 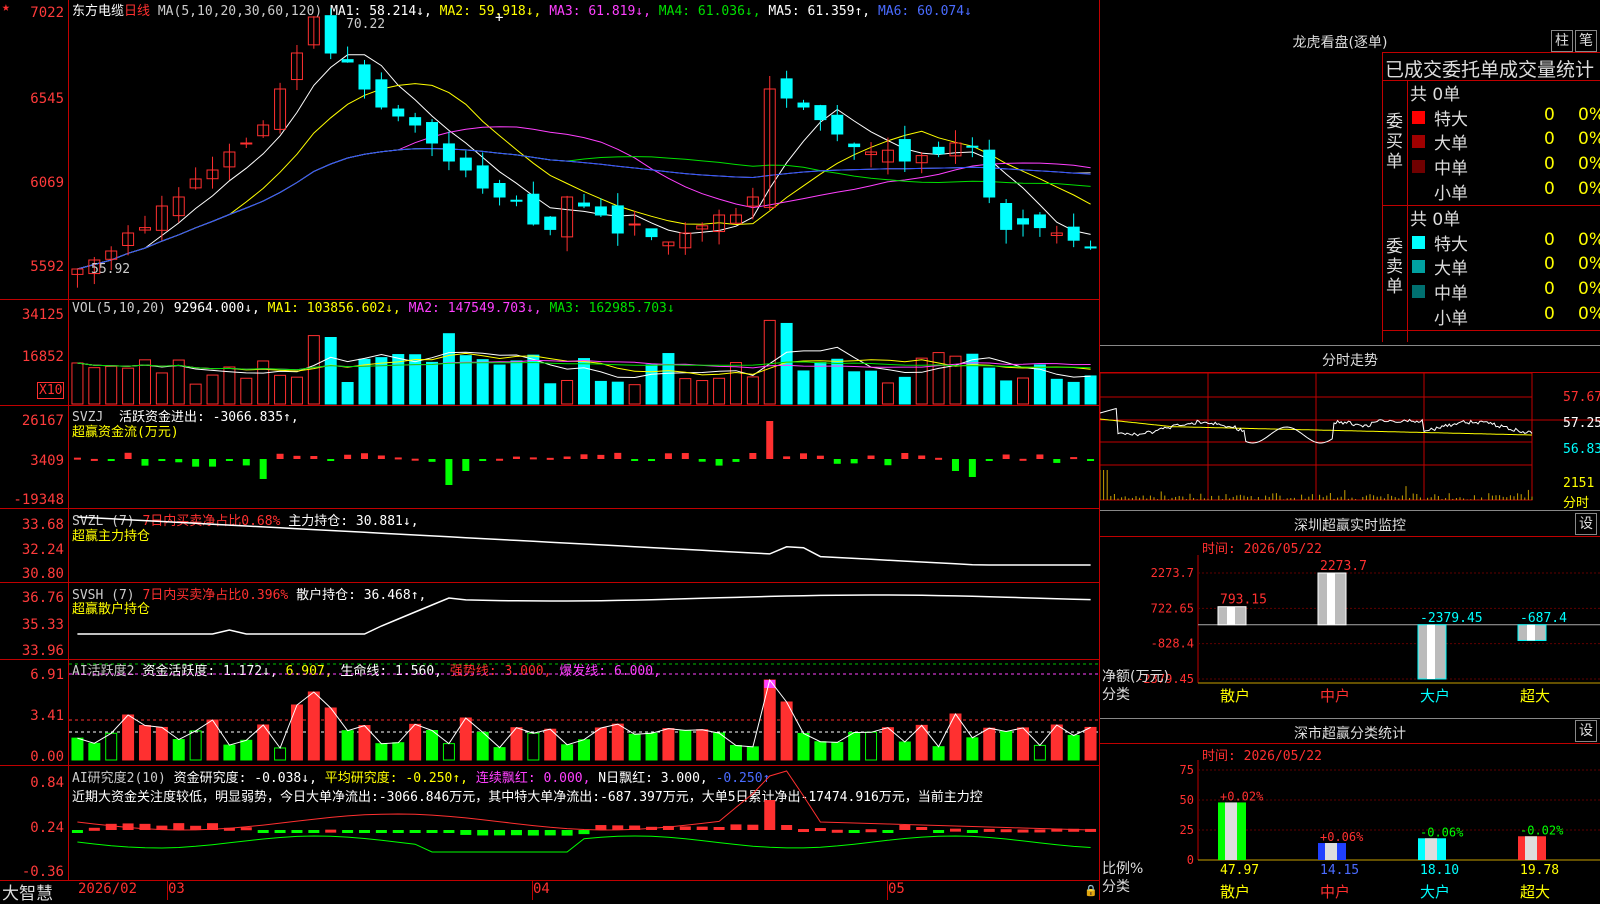 What do you see at coordinates (584, 545) in the screenshot?
I see `svzl-chart` at bounding box center [584, 545].